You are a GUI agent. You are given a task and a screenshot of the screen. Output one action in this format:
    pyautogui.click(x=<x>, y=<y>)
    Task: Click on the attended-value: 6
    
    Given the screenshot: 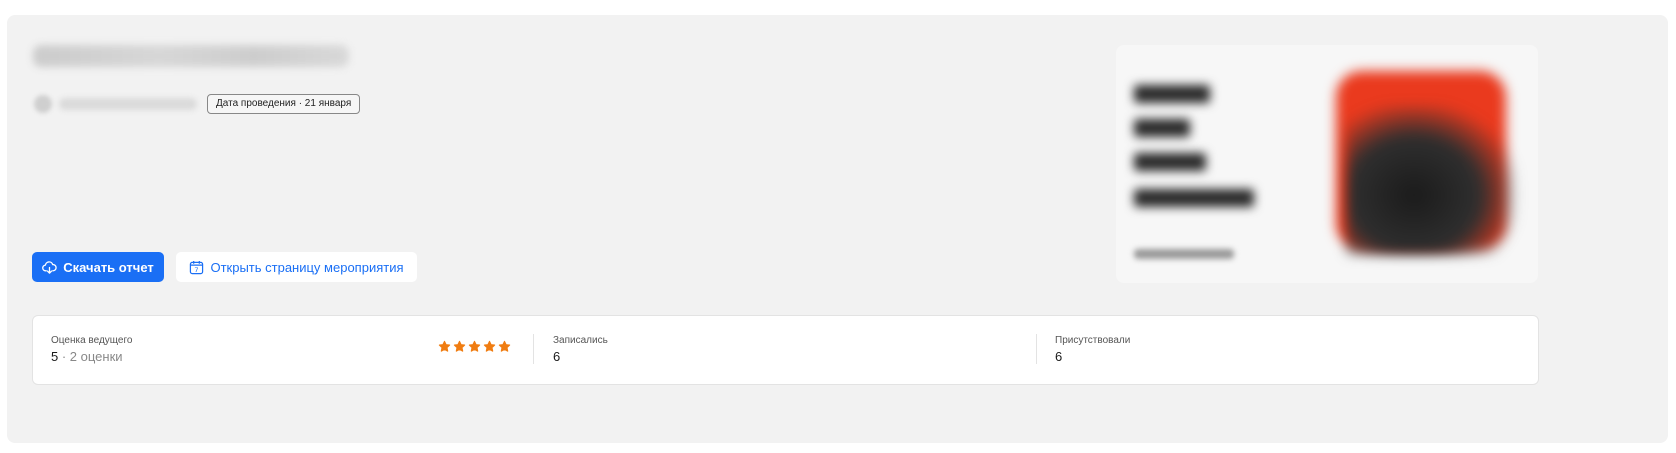 What is the action you would take?
    pyautogui.click(x=1059, y=356)
    